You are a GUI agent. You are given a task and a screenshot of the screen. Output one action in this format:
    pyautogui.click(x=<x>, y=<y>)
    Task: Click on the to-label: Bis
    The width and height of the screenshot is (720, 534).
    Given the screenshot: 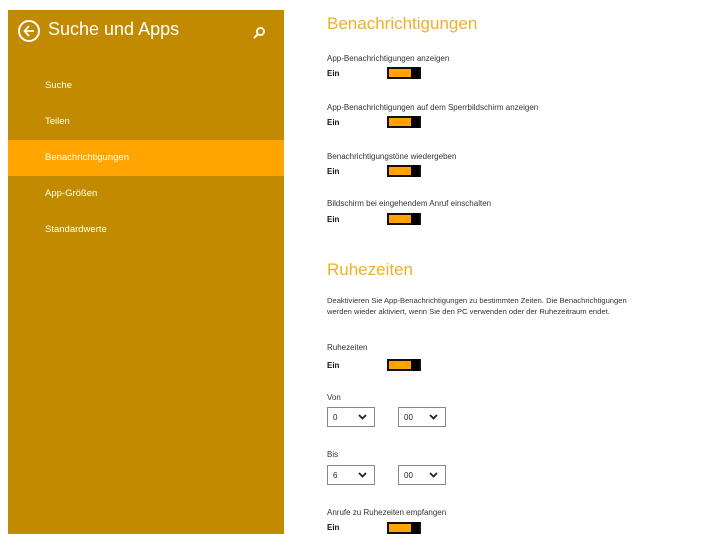 What is the action you would take?
    pyautogui.click(x=333, y=454)
    